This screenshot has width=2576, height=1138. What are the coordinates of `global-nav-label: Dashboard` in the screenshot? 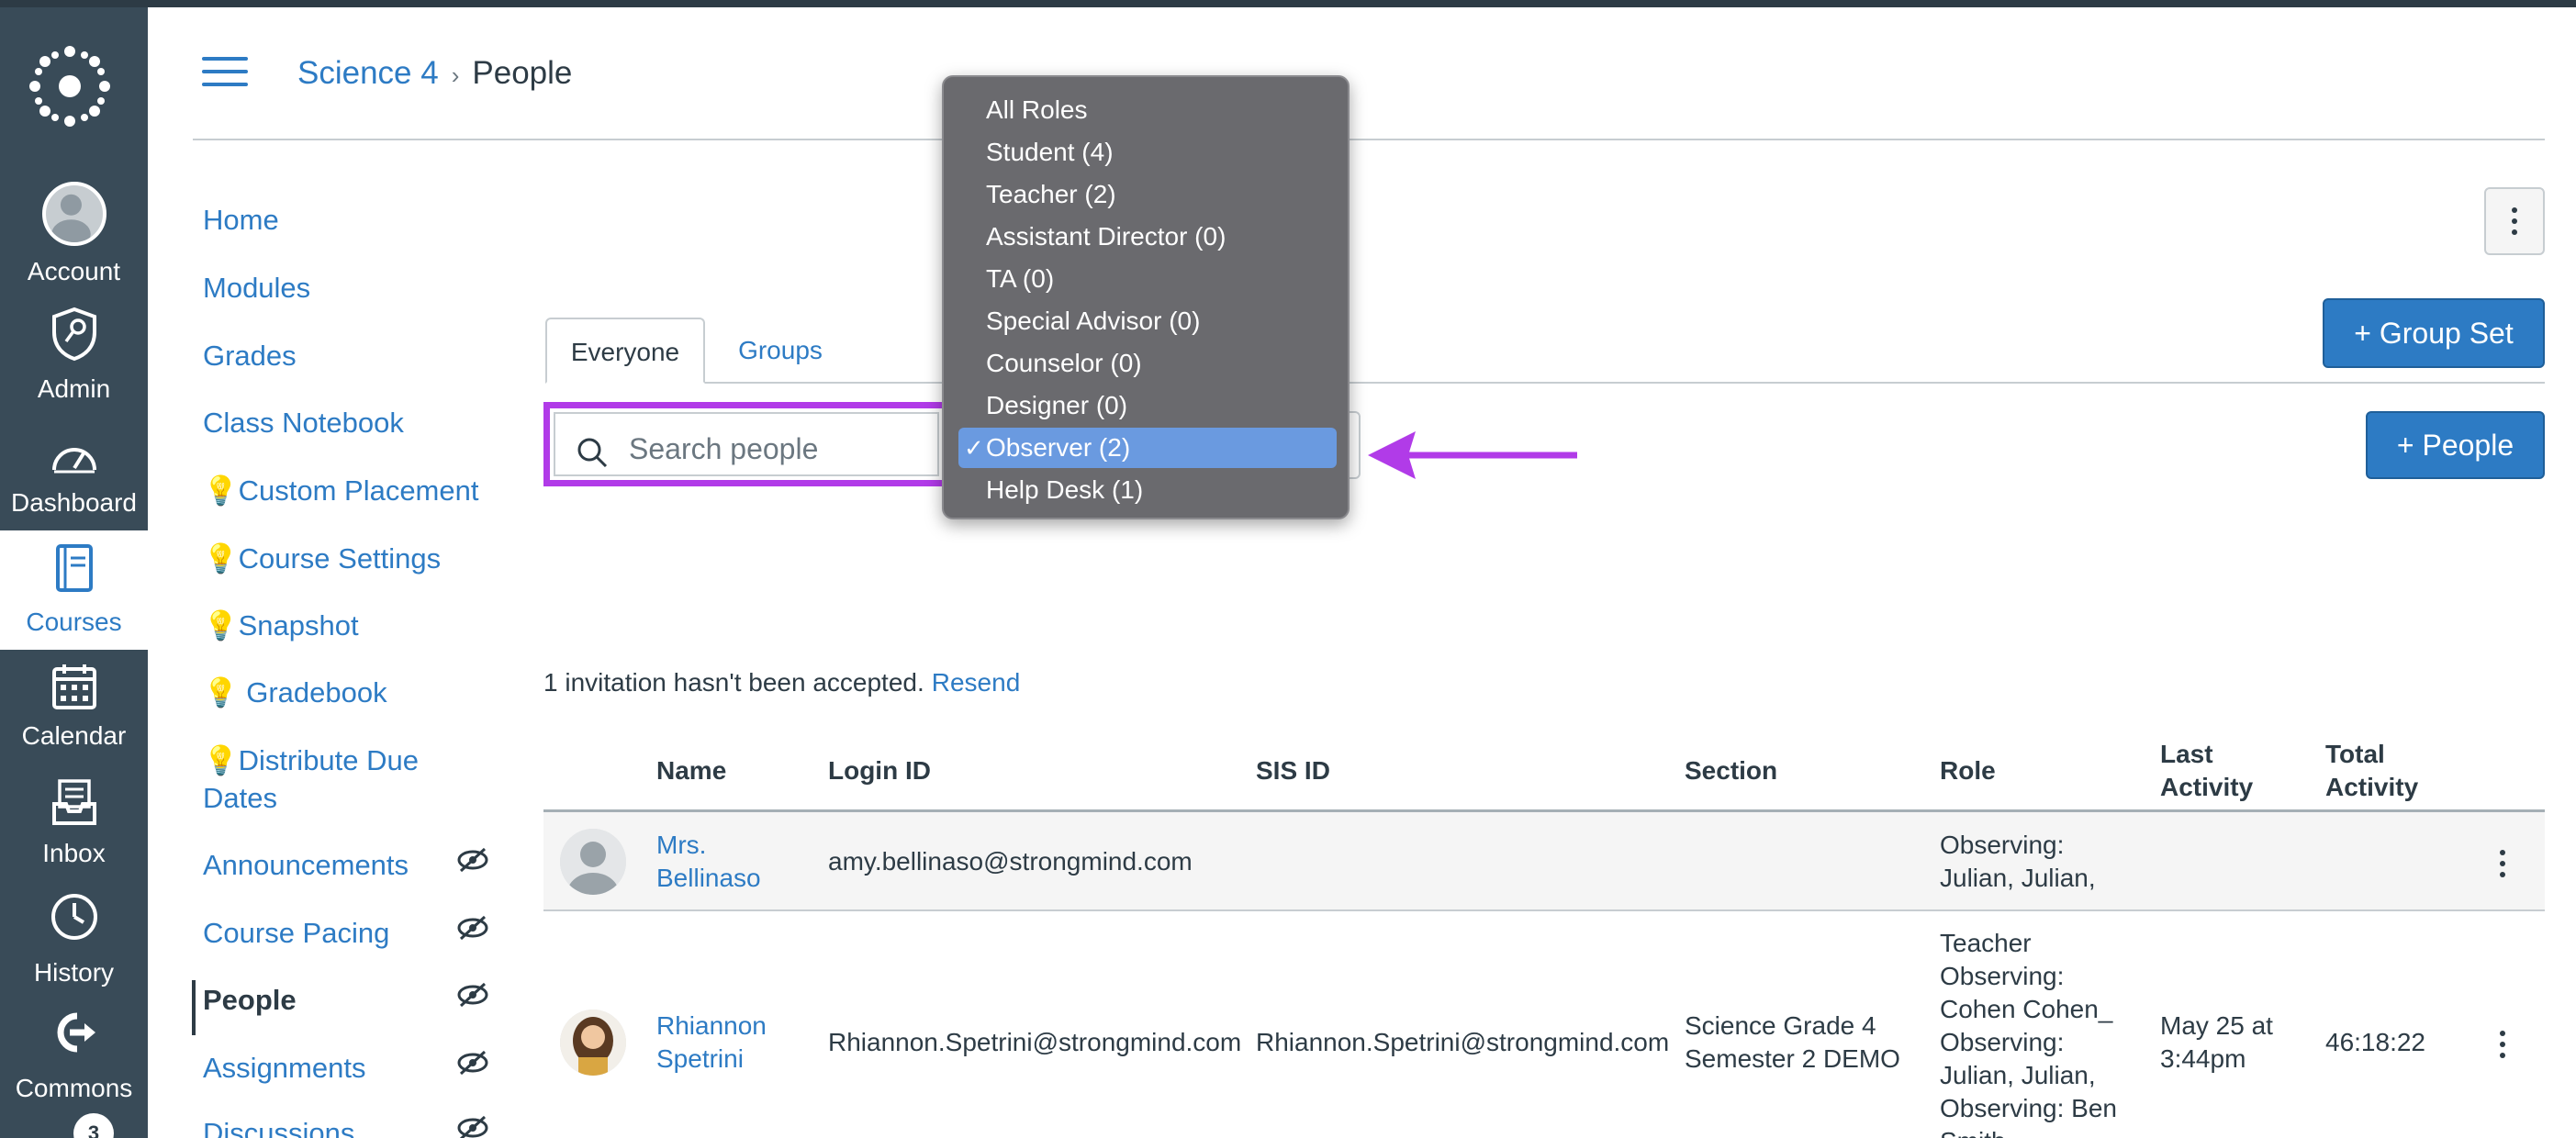 It's located at (74, 502).